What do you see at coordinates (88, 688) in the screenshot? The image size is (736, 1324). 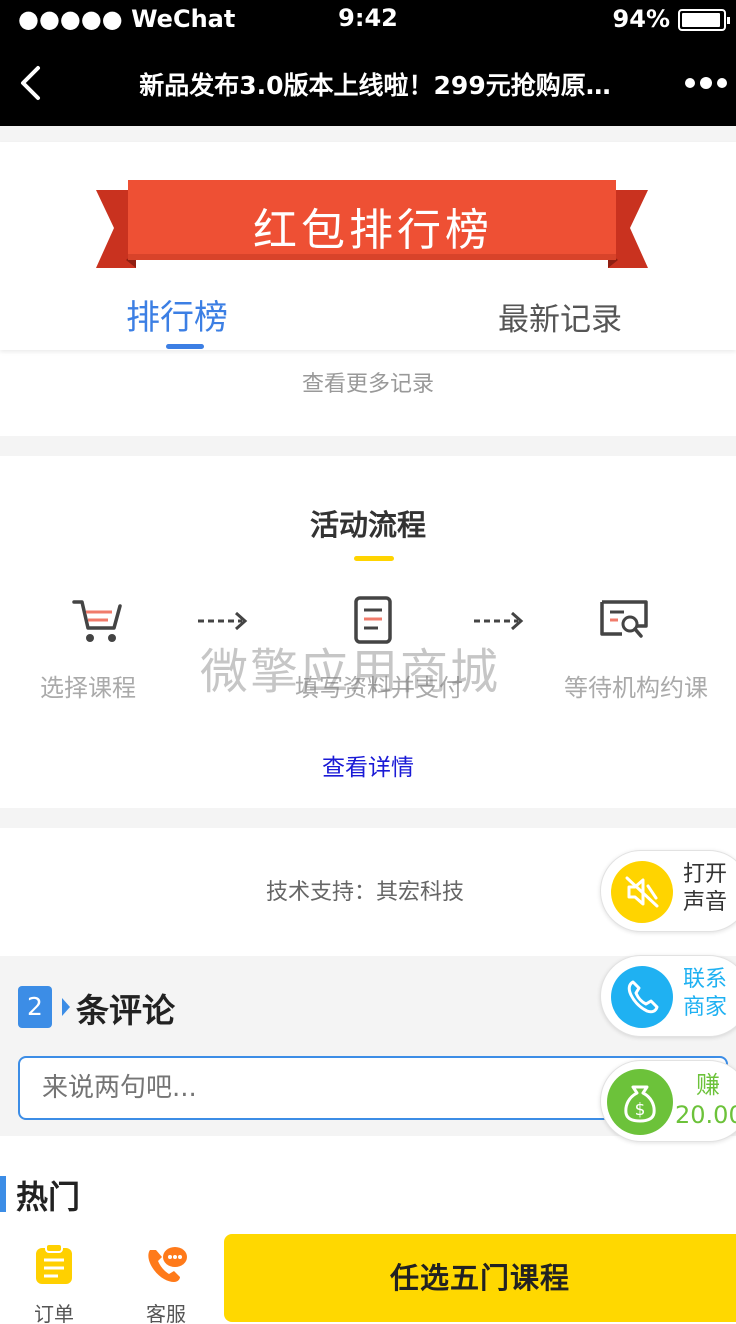 I see `step-label: 选择课程` at bounding box center [88, 688].